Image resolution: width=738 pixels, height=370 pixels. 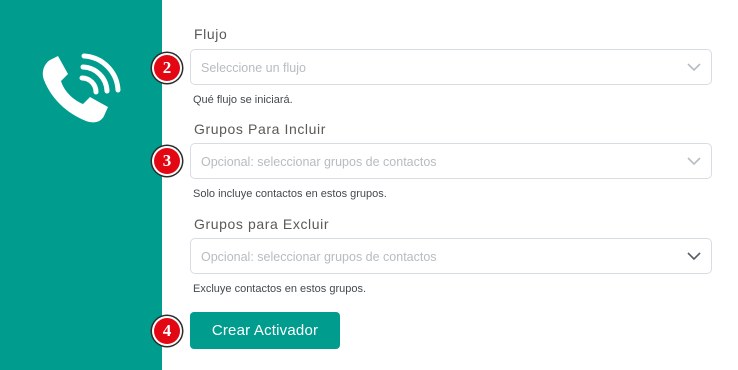 What do you see at coordinates (167, 161) in the screenshot?
I see `step-badge-3: 3` at bounding box center [167, 161].